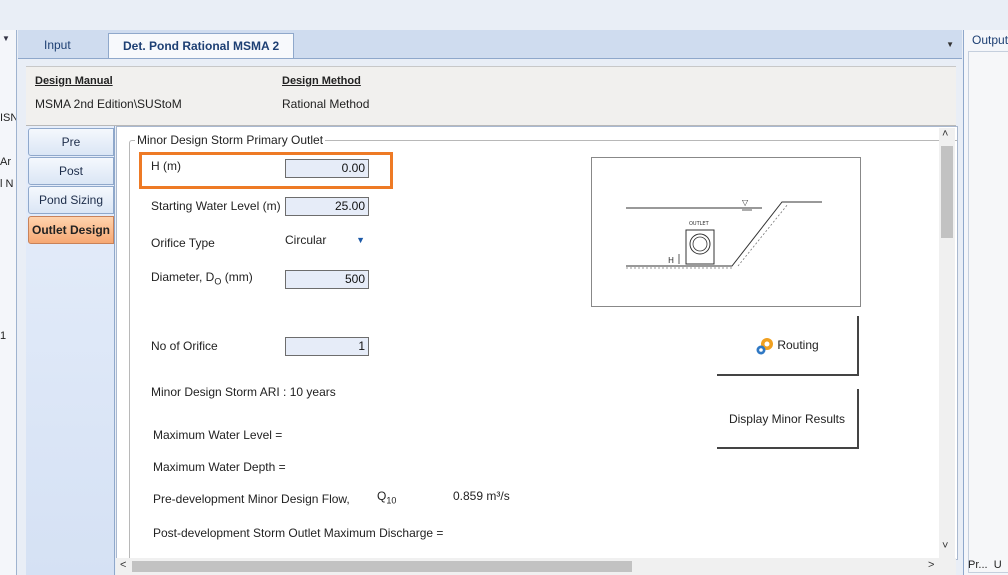 The width and height of the screenshot is (1008, 575). Describe the element at coordinates (71, 142) in the screenshot. I see `side-tab-pre: Pre` at that location.